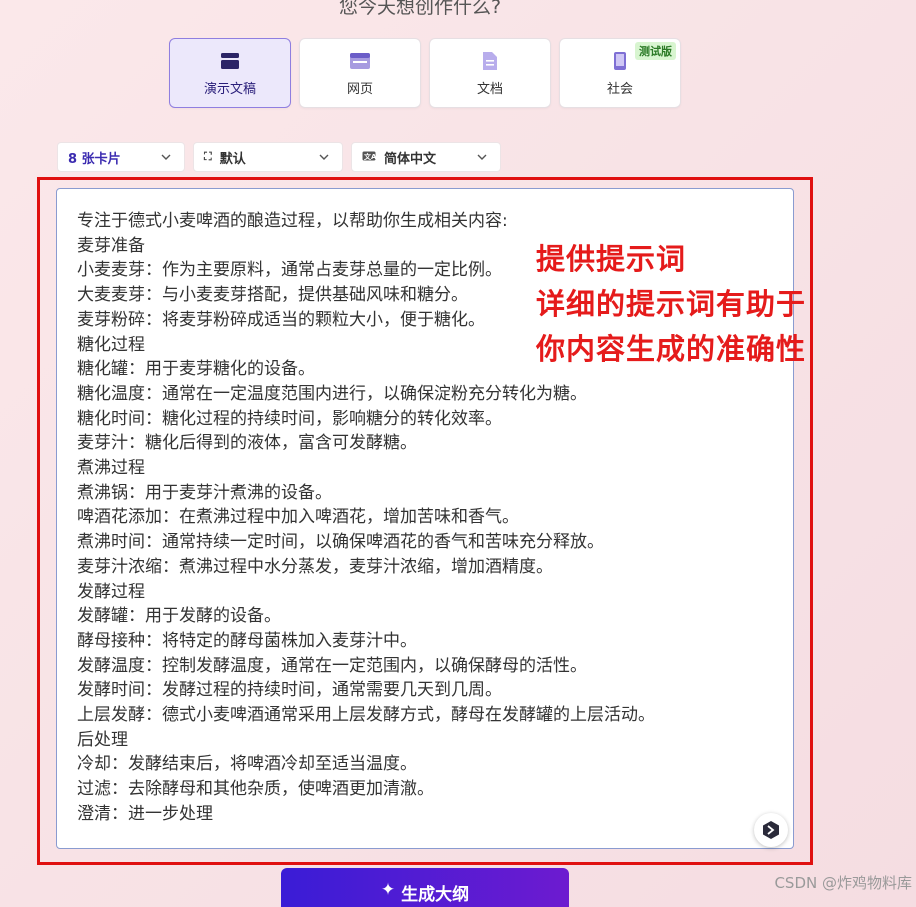 The width and height of the screenshot is (916, 907). Describe the element at coordinates (490, 61) in the screenshot. I see `document-icon` at that location.